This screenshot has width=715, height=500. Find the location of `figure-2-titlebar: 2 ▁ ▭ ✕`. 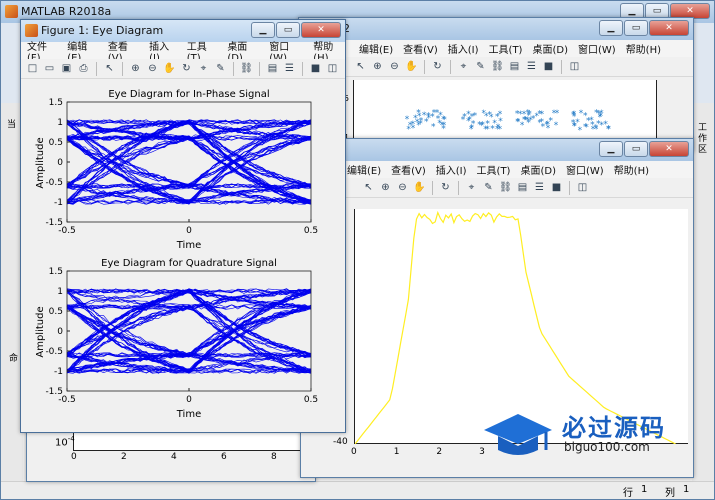

figure-2-titlebar: 2 ▁ ▭ ✕ is located at coordinates (496, 29).